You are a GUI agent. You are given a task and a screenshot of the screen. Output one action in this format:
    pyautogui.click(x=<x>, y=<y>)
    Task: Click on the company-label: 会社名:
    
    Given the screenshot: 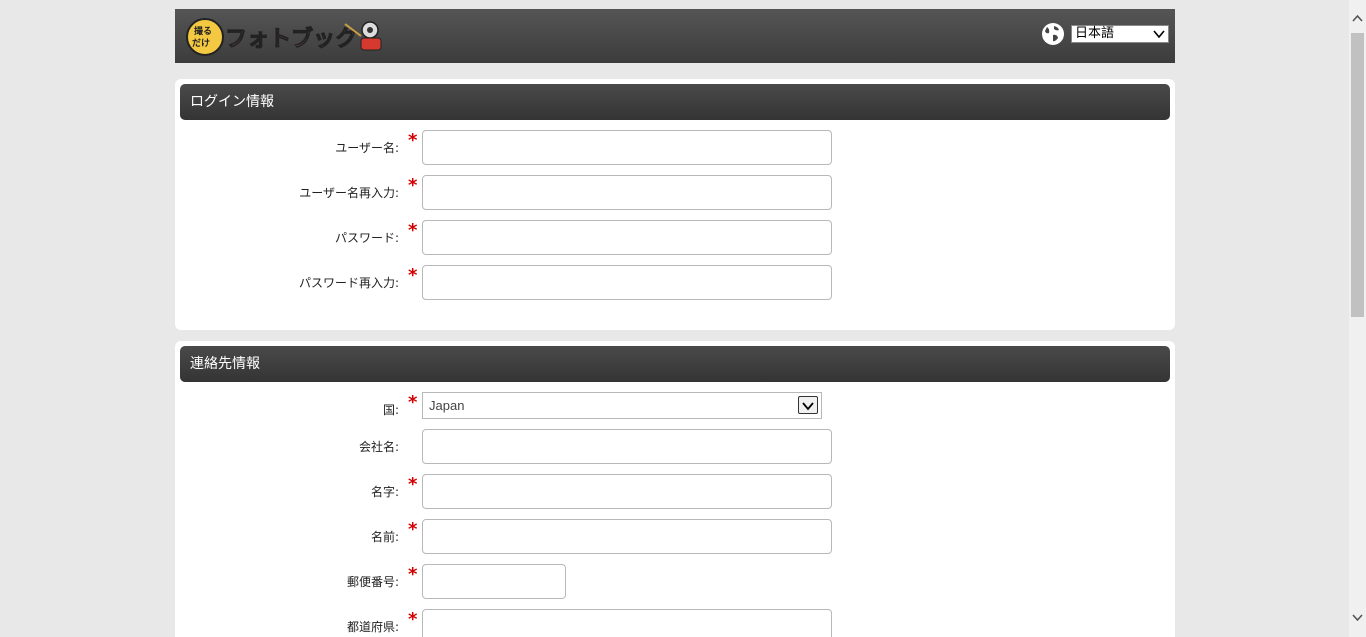 What is the action you would take?
    pyautogui.click(x=378, y=447)
    